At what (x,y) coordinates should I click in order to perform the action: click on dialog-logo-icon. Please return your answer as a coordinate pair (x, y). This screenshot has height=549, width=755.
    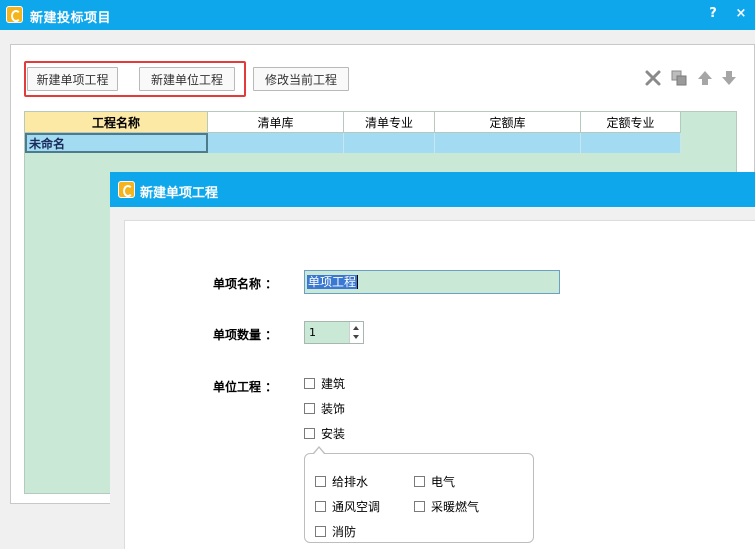
    Looking at the image, I should click on (126, 189).